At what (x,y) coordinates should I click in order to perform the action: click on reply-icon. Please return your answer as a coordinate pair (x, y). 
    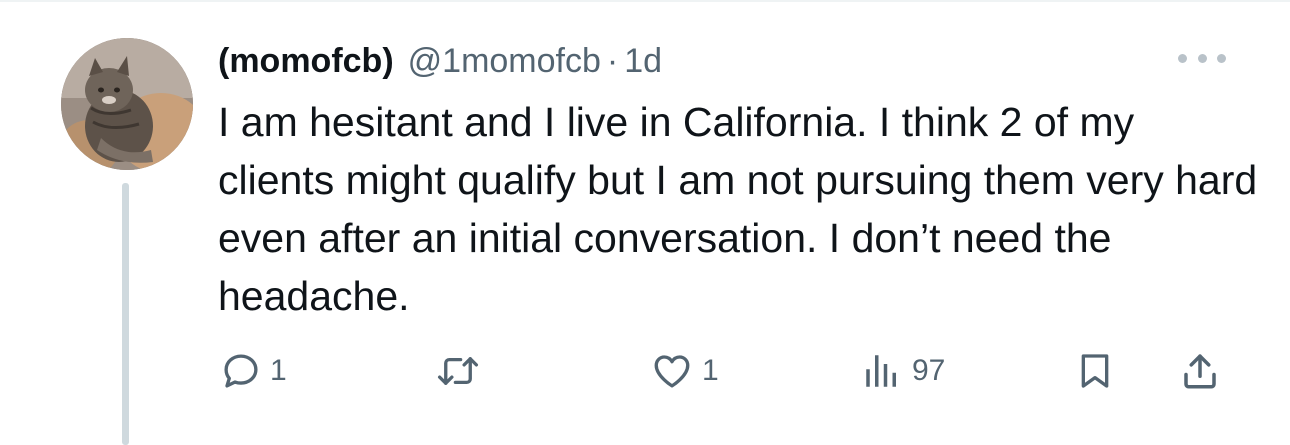
    Looking at the image, I should click on (241, 371).